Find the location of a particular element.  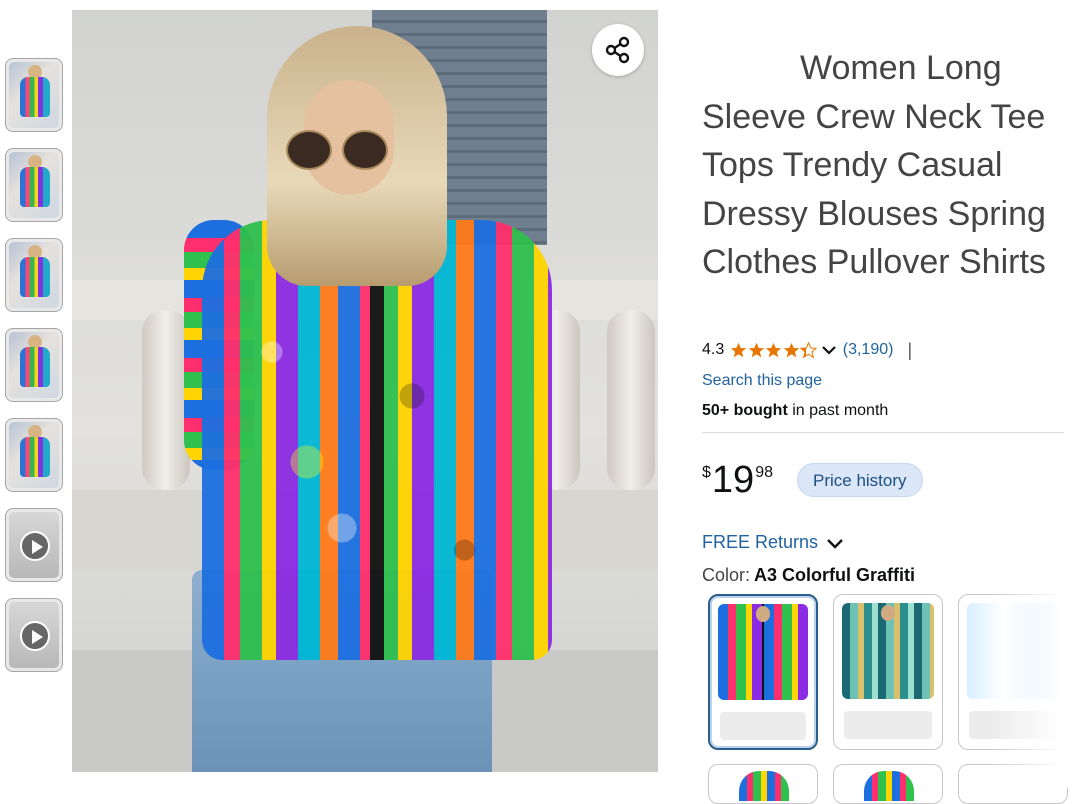

share-icon is located at coordinates (617, 50).